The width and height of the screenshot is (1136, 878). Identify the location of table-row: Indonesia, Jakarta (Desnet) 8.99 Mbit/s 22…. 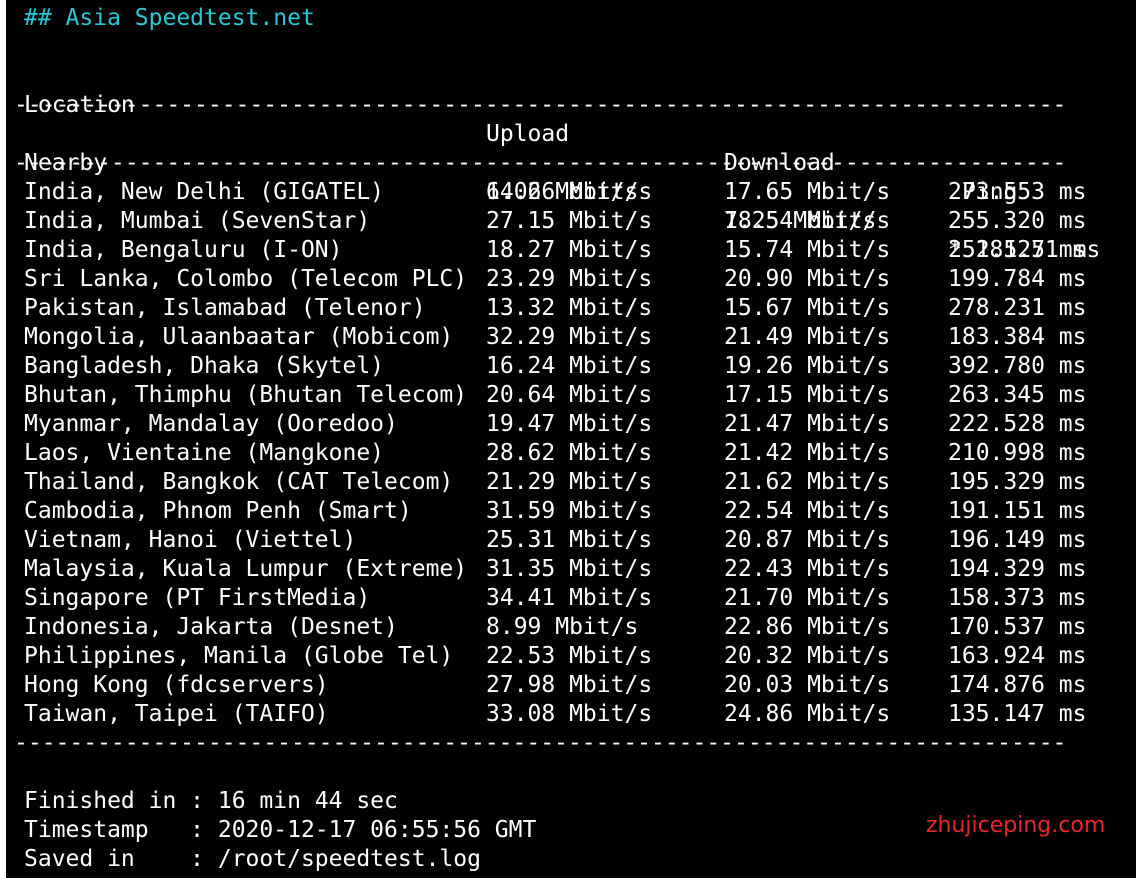
(580, 627).